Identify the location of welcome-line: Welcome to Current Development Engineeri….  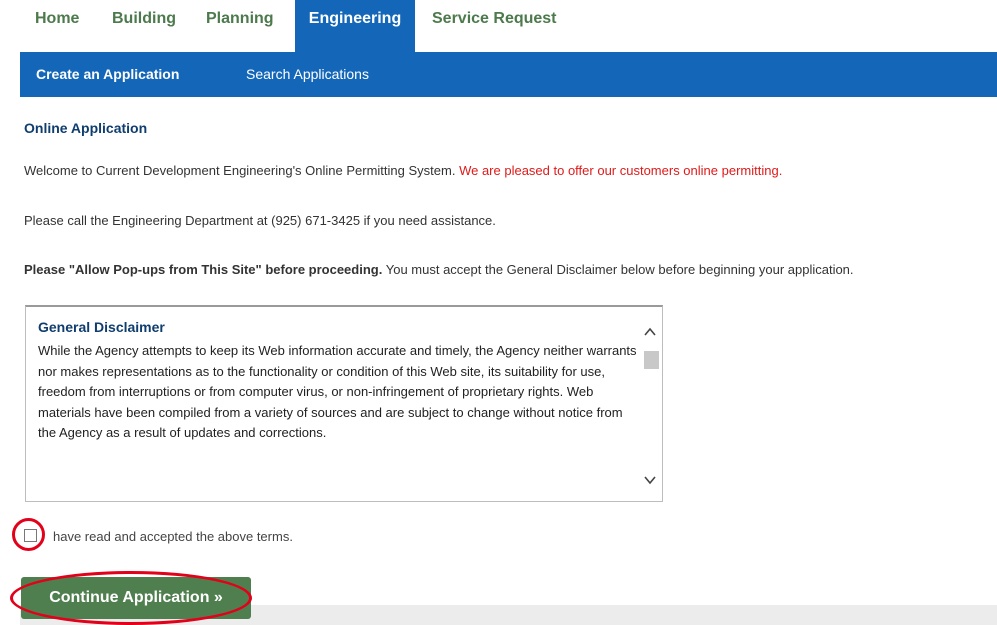
(240, 170).